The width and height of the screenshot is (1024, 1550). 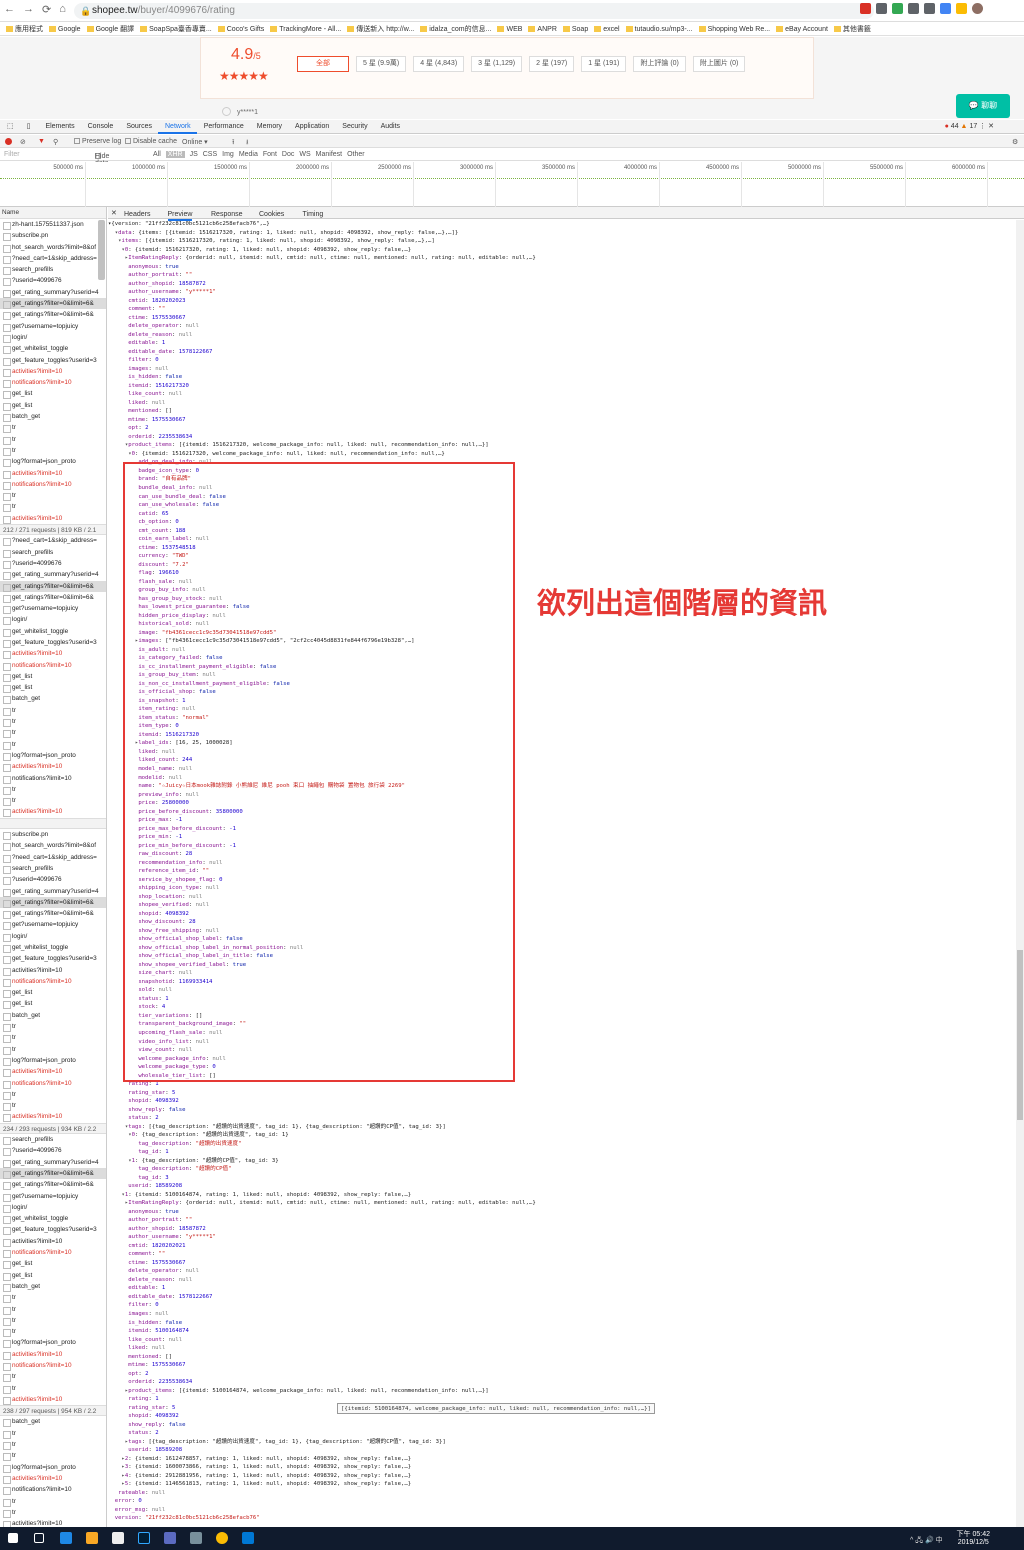 What do you see at coordinates (977, 8) in the screenshot?
I see `profile-avatar` at bounding box center [977, 8].